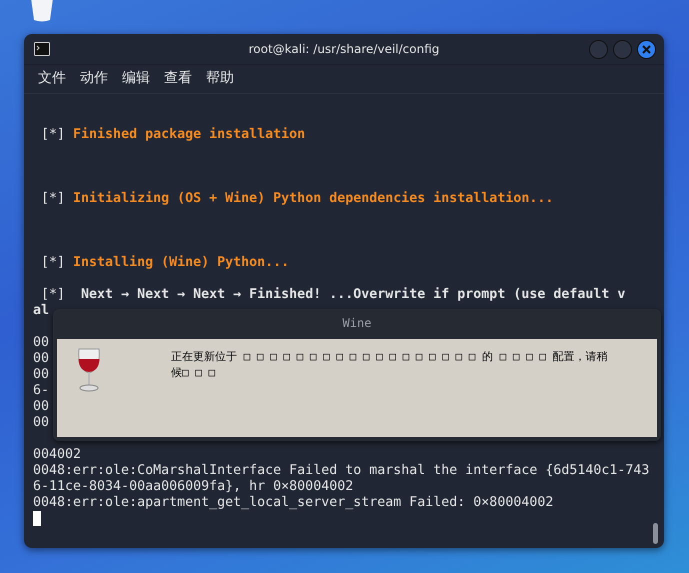  What do you see at coordinates (655, 533) in the screenshot?
I see `scrollbar` at bounding box center [655, 533].